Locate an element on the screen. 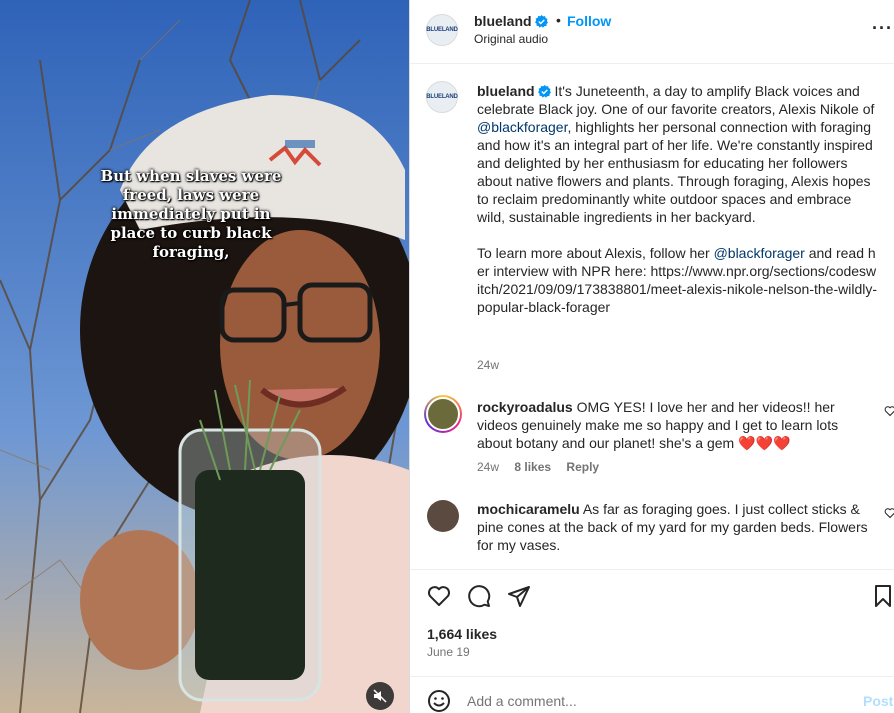 This screenshot has width=894, height=713. share-icon is located at coordinates (519, 596).